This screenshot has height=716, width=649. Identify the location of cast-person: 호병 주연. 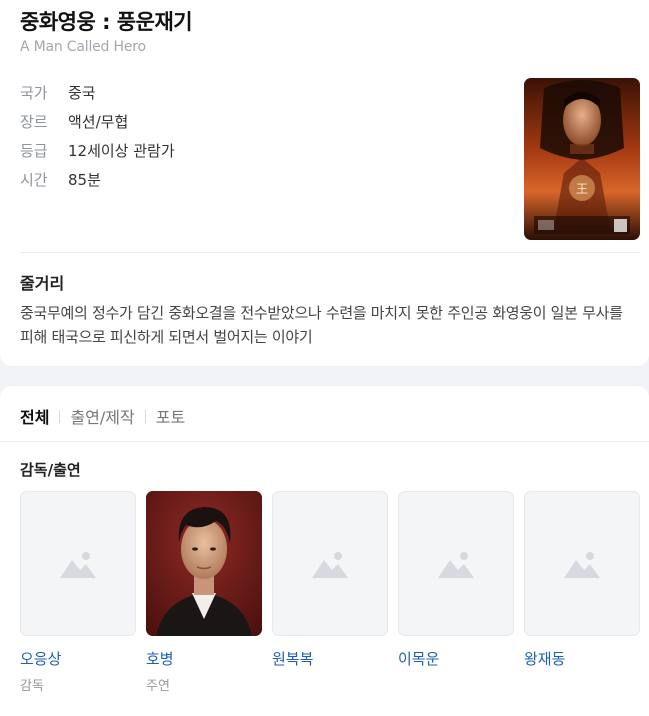
(204, 592).